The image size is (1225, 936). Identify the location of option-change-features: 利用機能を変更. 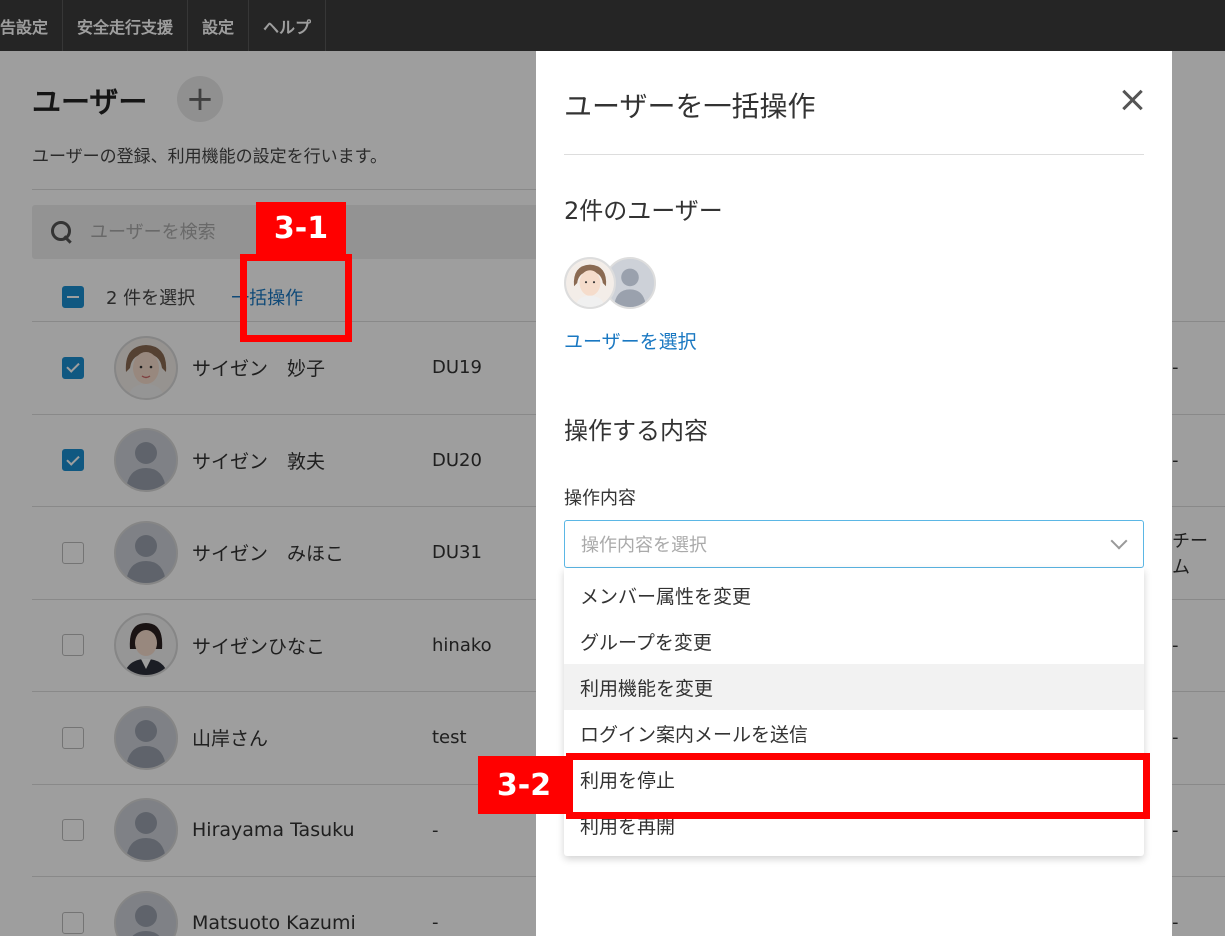
(854, 687).